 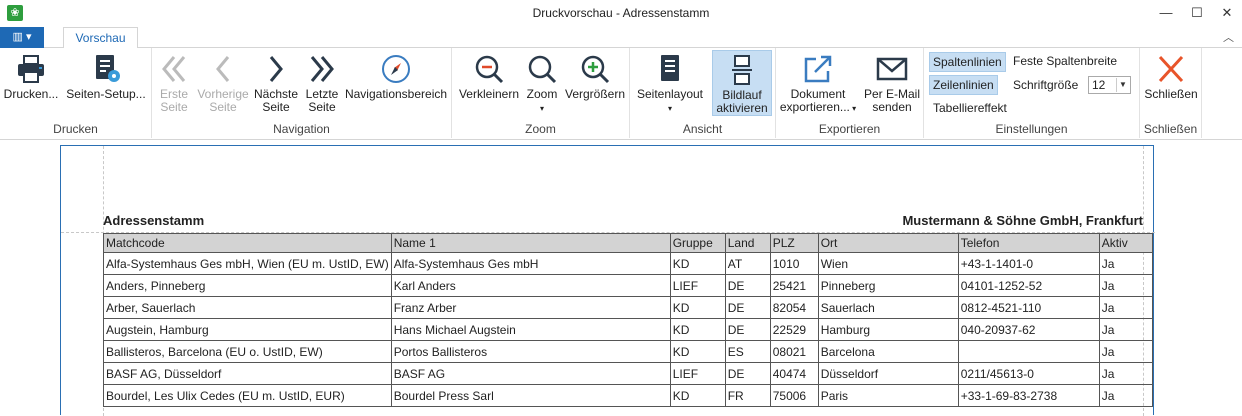 What do you see at coordinates (322, 83) in the screenshot?
I see `last-page-button: Letzte Seite` at bounding box center [322, 83].